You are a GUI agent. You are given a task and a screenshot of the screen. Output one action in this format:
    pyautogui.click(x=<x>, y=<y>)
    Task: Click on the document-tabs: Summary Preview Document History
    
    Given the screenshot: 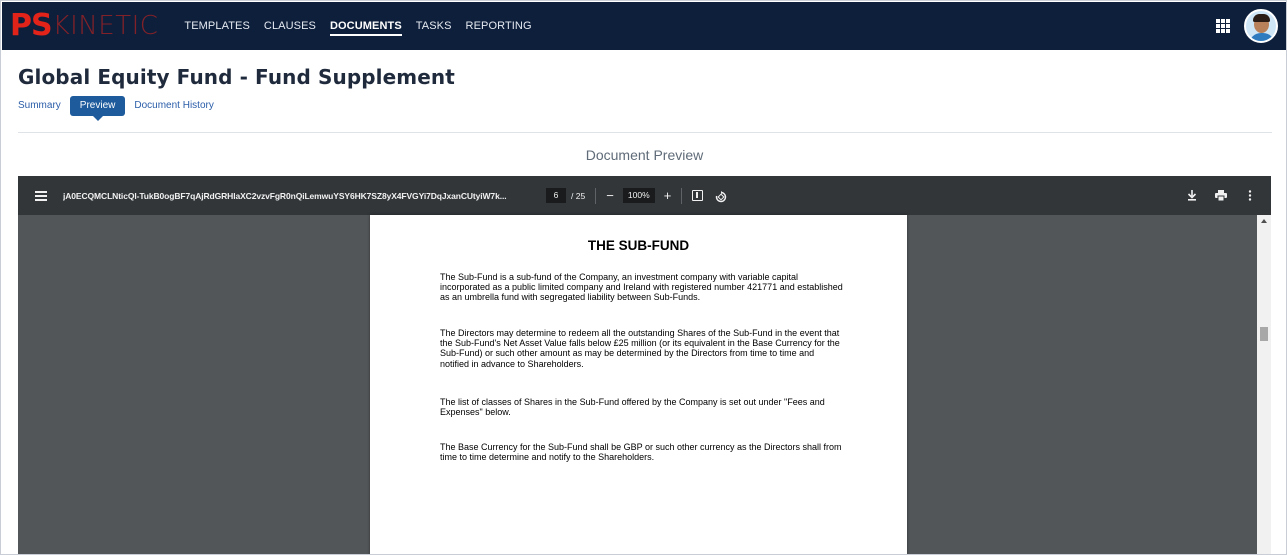 What is the action you would take?
    pyautogui.click(x=120, y=108)
    